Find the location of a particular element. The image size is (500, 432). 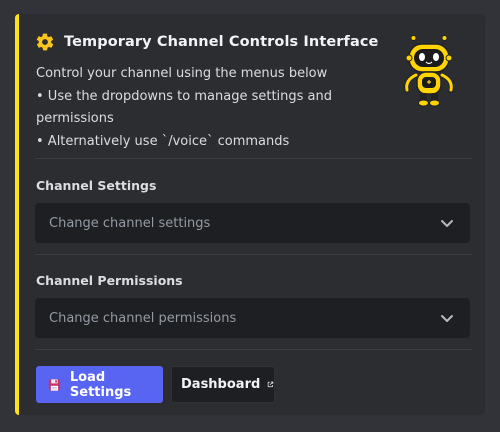

description-line: • Alternatively use `/voice` commands is located at coordinates (163, 141).